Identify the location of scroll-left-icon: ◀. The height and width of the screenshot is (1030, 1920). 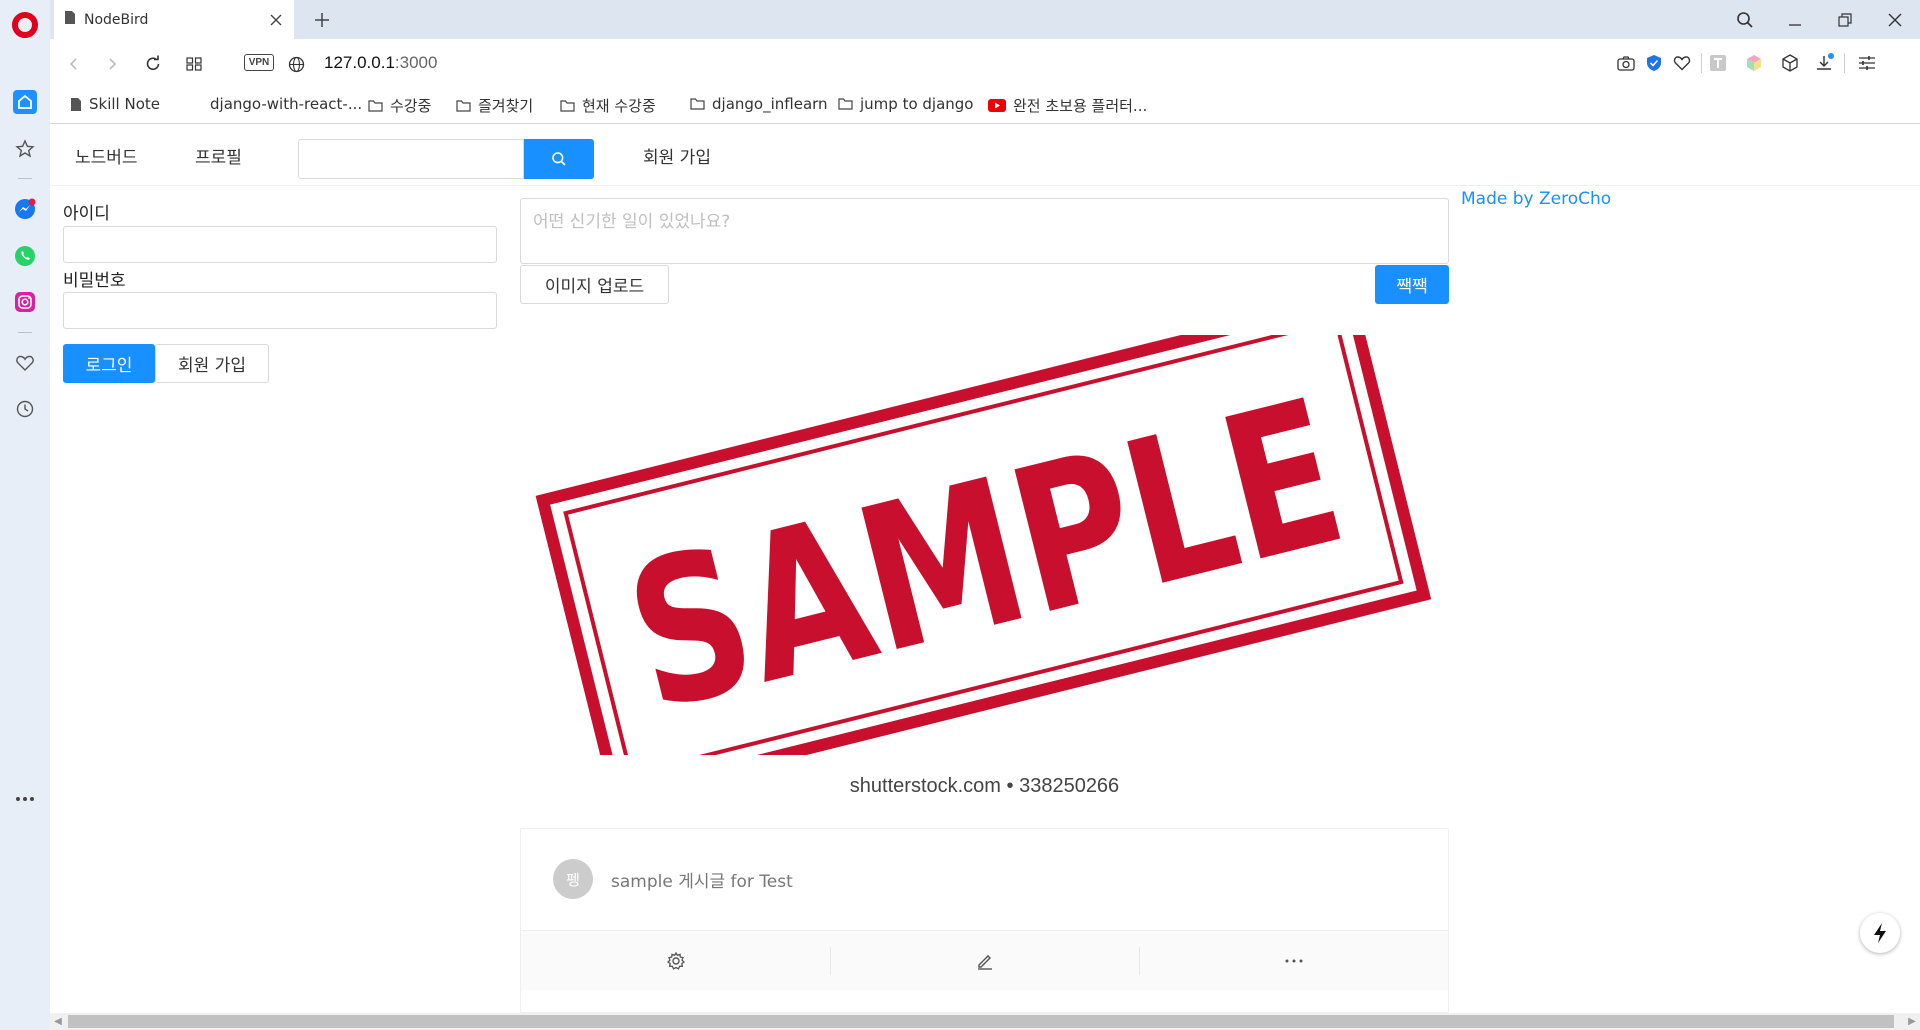
(58, 1021).